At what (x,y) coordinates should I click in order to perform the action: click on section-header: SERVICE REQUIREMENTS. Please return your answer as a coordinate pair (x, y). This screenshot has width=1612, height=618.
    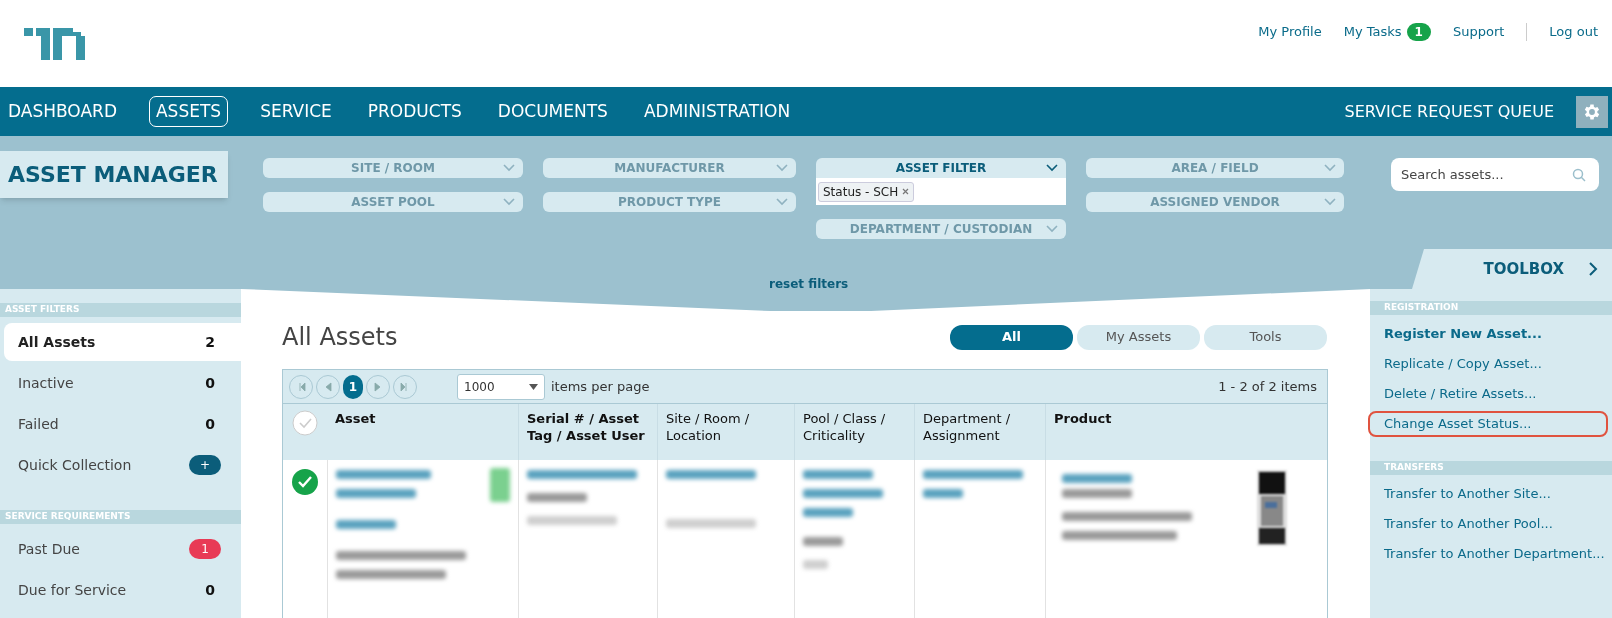
    Looking at the image, I should click on (120, 517).